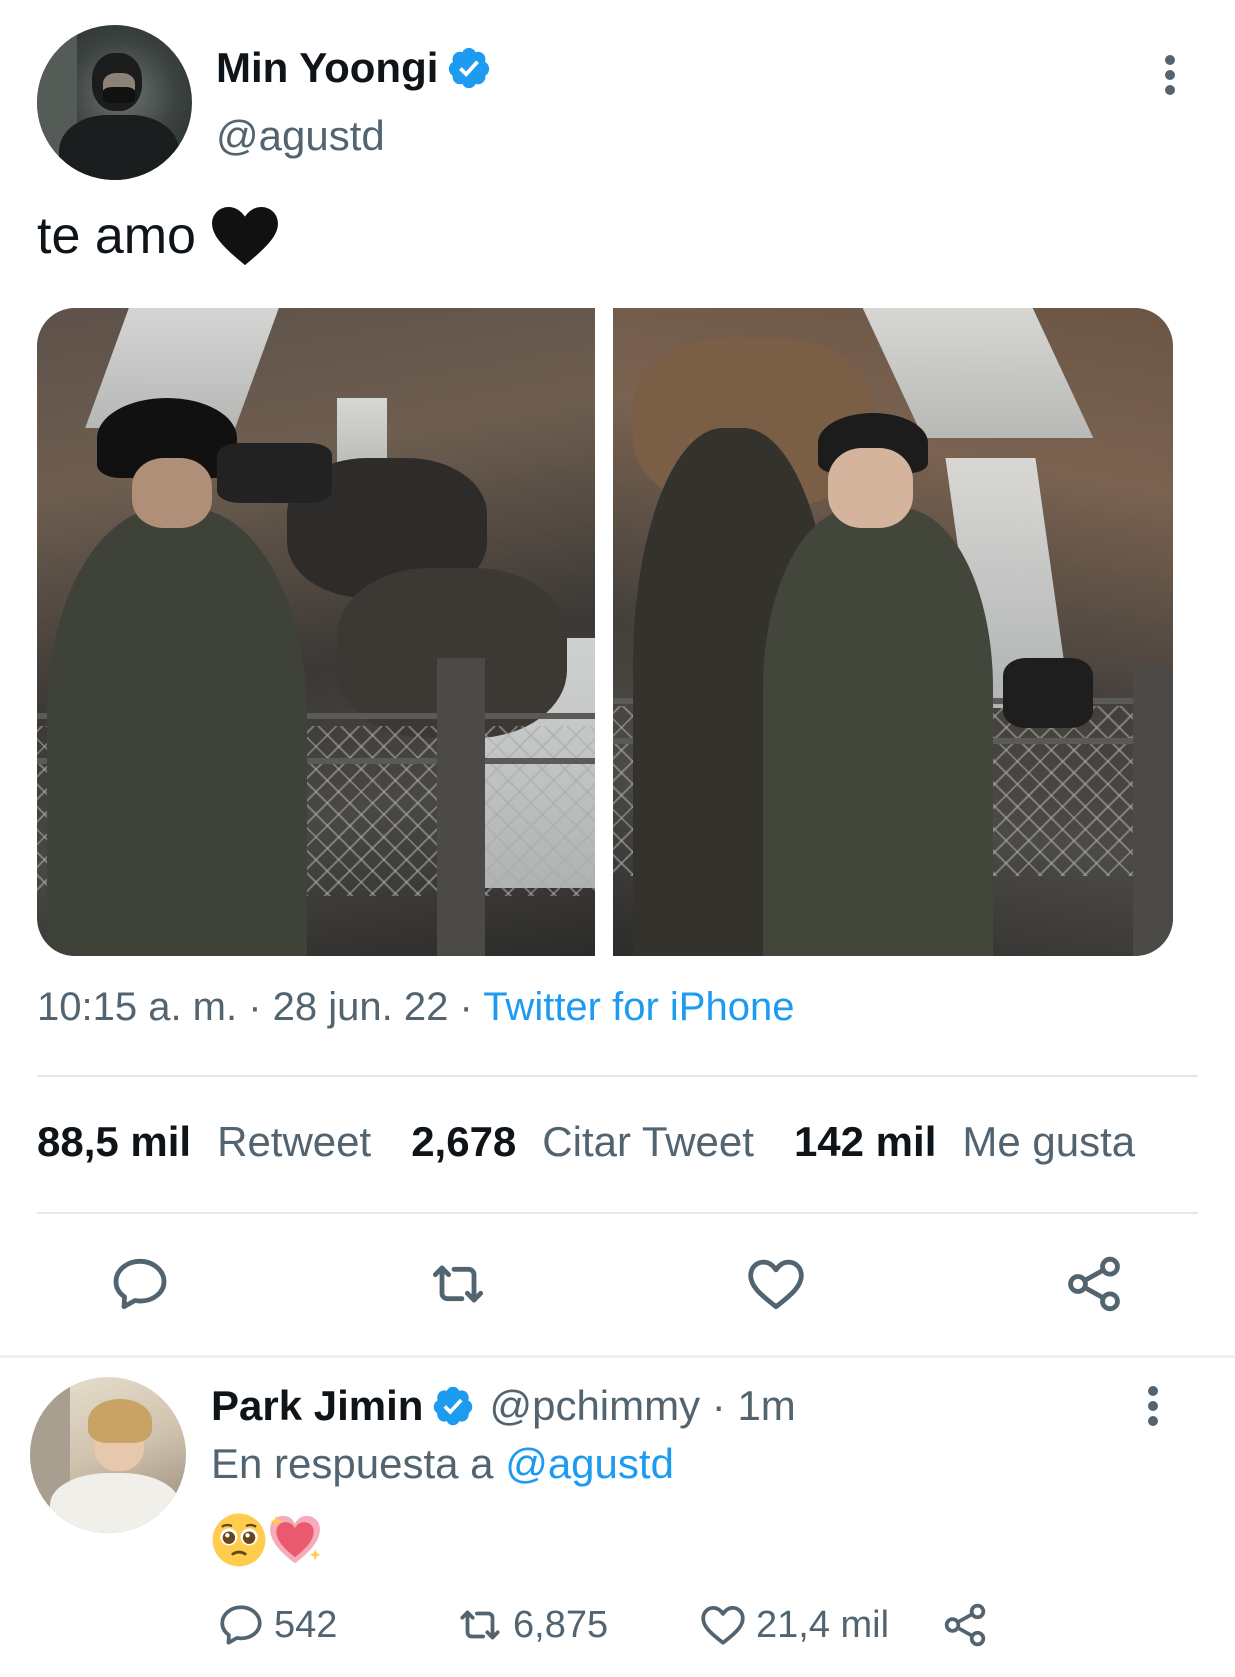 The height and width of the screenshot is (1677, 1235). I want to click on likes-label: Me gusta, so click(1049, 1141).